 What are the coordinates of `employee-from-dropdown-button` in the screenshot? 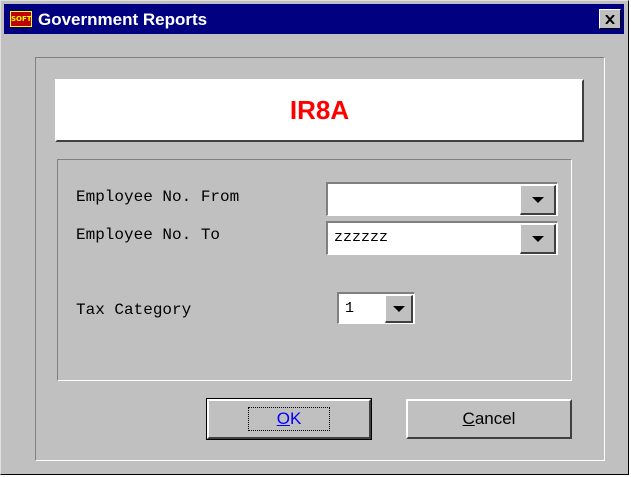 It's located at (538, 200).